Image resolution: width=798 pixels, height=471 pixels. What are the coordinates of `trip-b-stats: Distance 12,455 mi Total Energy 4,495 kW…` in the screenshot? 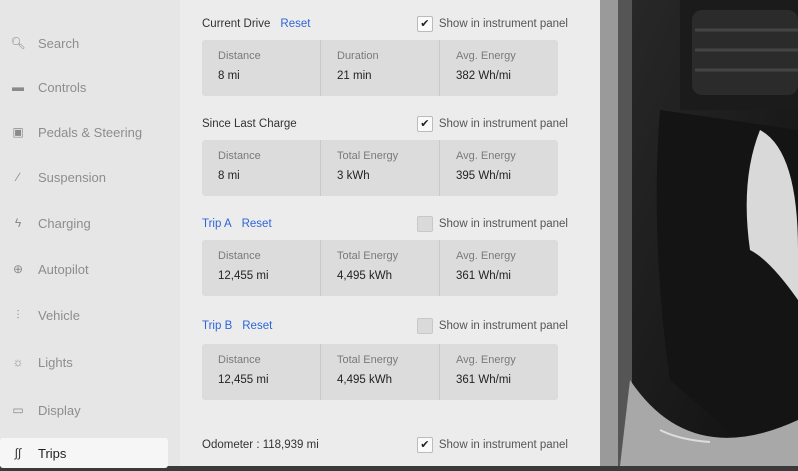 It's located at (380, 372).